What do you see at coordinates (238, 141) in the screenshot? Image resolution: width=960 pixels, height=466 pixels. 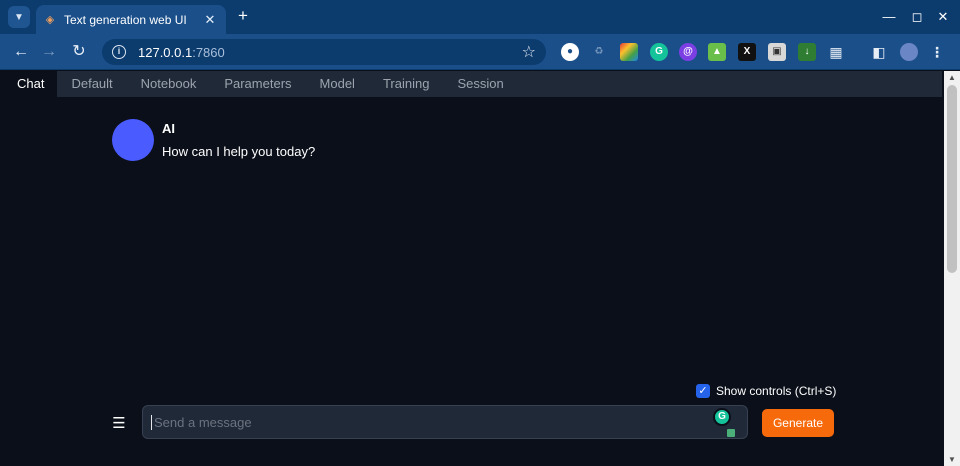 I see `message-body: AI How can I help you today?` at bounding box center [238, 141].